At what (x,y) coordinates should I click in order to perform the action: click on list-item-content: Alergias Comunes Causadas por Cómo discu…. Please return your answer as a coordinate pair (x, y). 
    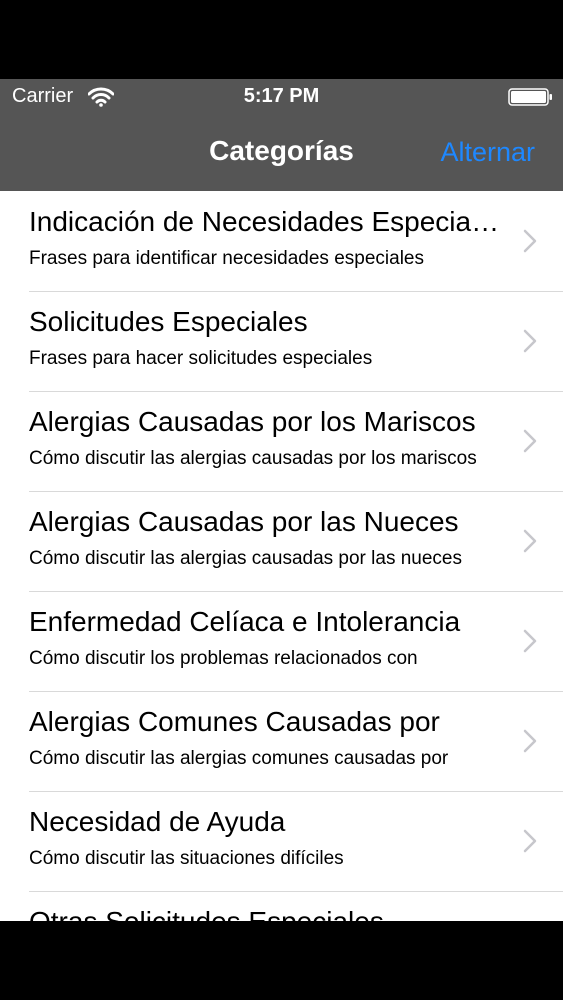
    Looking at the image, I should click on (296, 741).